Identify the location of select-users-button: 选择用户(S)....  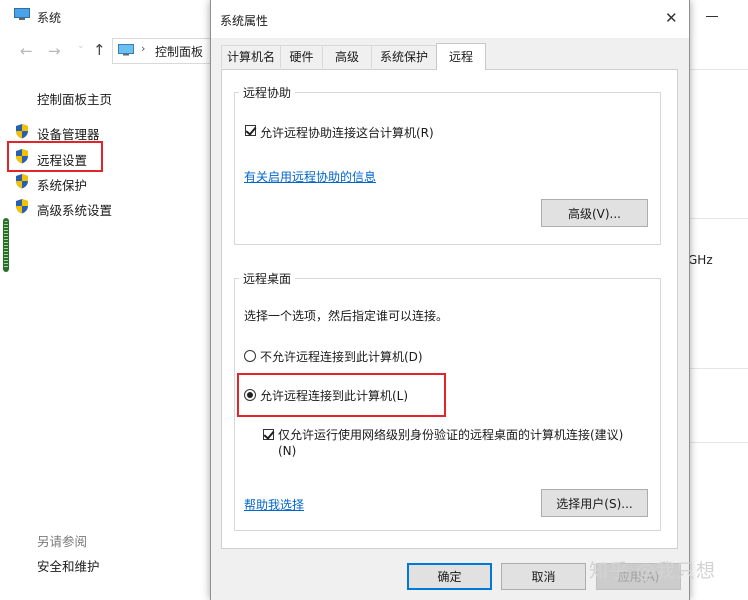
(594, 503).